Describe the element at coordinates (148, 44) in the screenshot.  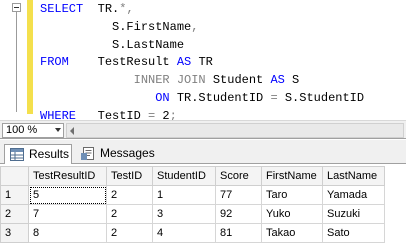
I see `code-line-3: S.LastName` at that location.